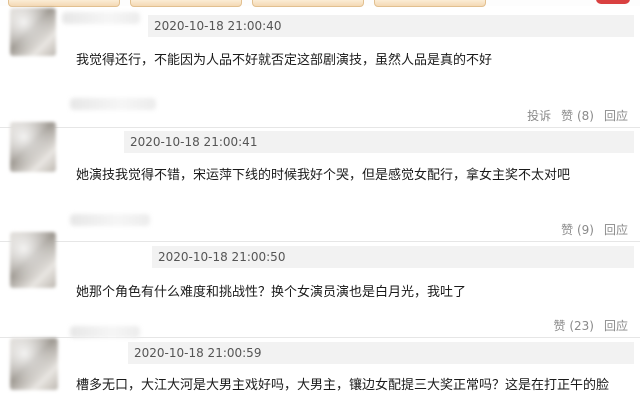 The width and height of the screenshot is (640, 414). I want to click on like-link: 赞 (9), so click(577, 230).